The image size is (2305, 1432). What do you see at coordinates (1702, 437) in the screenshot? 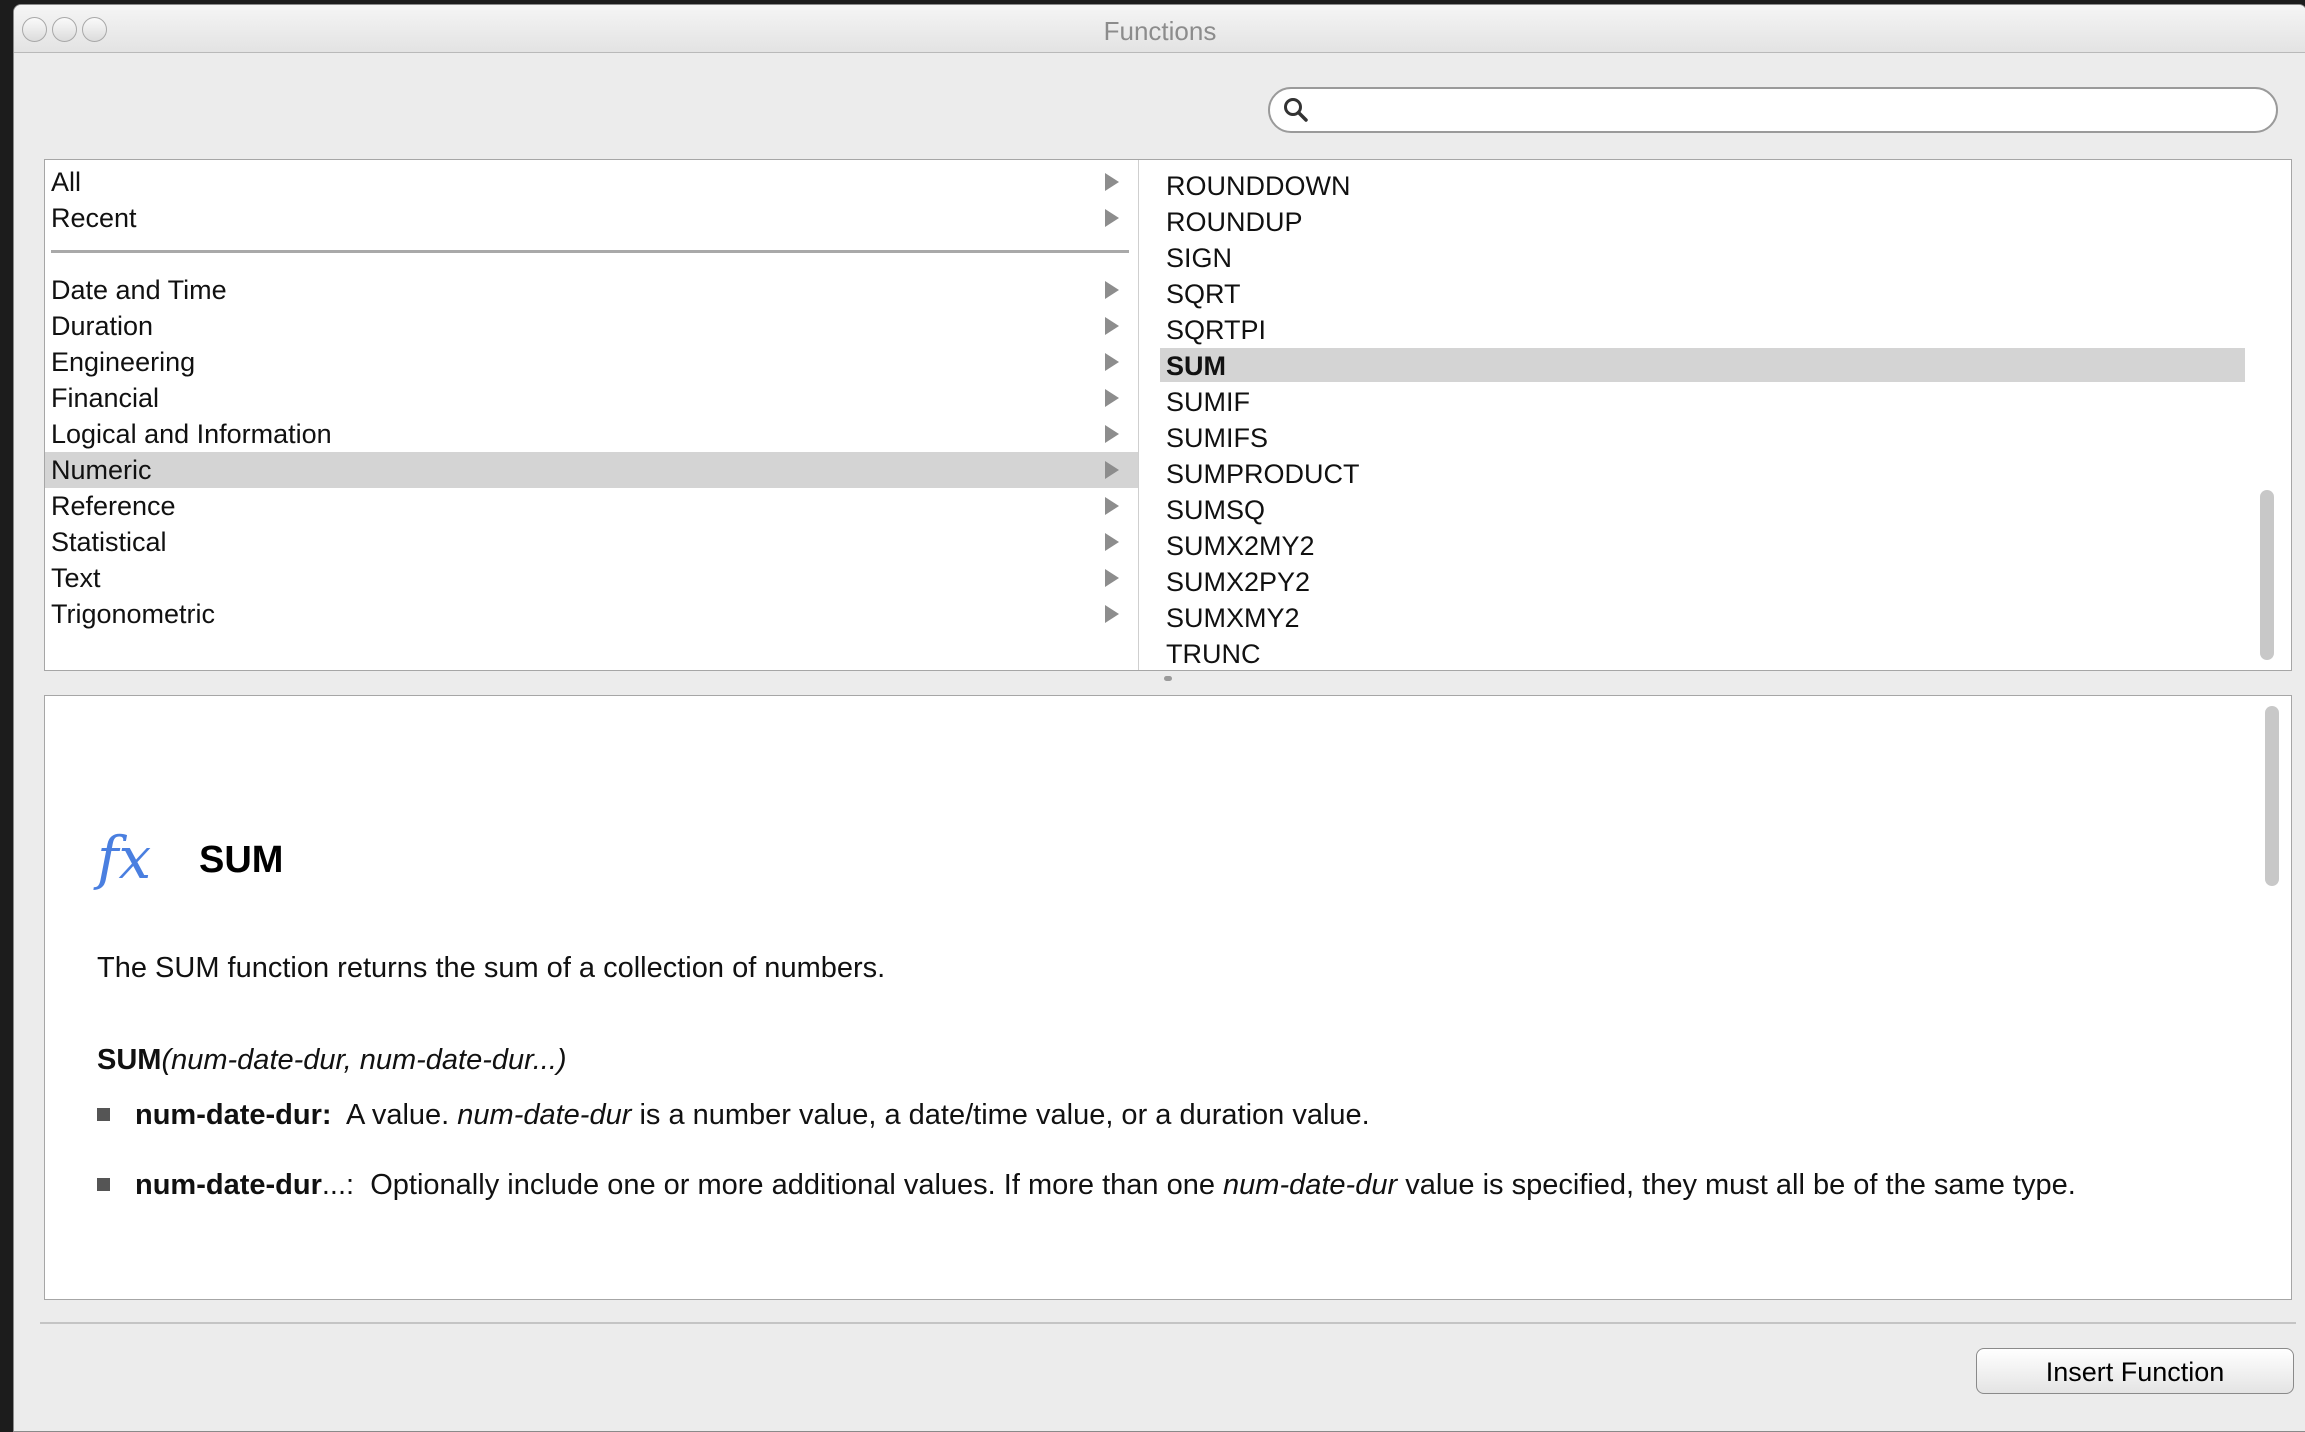
I see `function-item: SUMIFS` at bounding box center [1702, 437].